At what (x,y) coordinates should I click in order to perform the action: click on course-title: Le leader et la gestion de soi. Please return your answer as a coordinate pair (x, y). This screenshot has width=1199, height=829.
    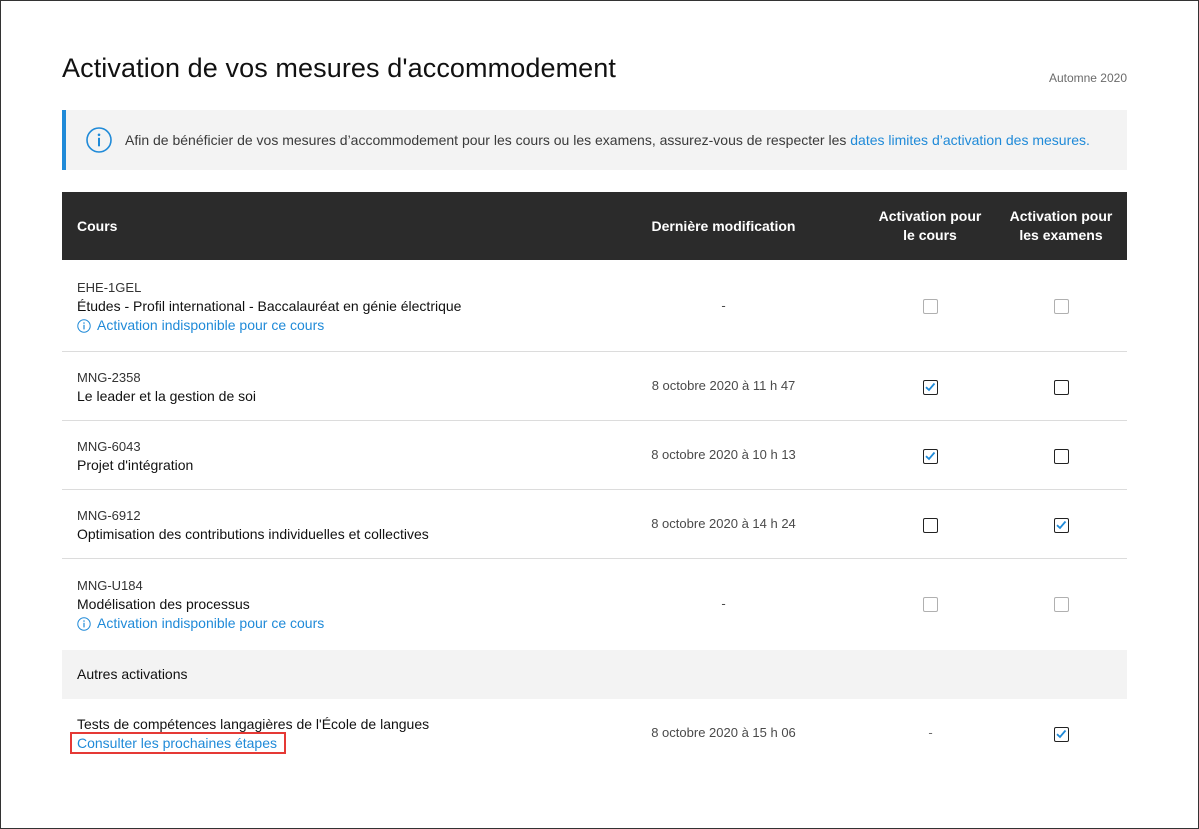
    Looking at the image, I should click on (167, 396).